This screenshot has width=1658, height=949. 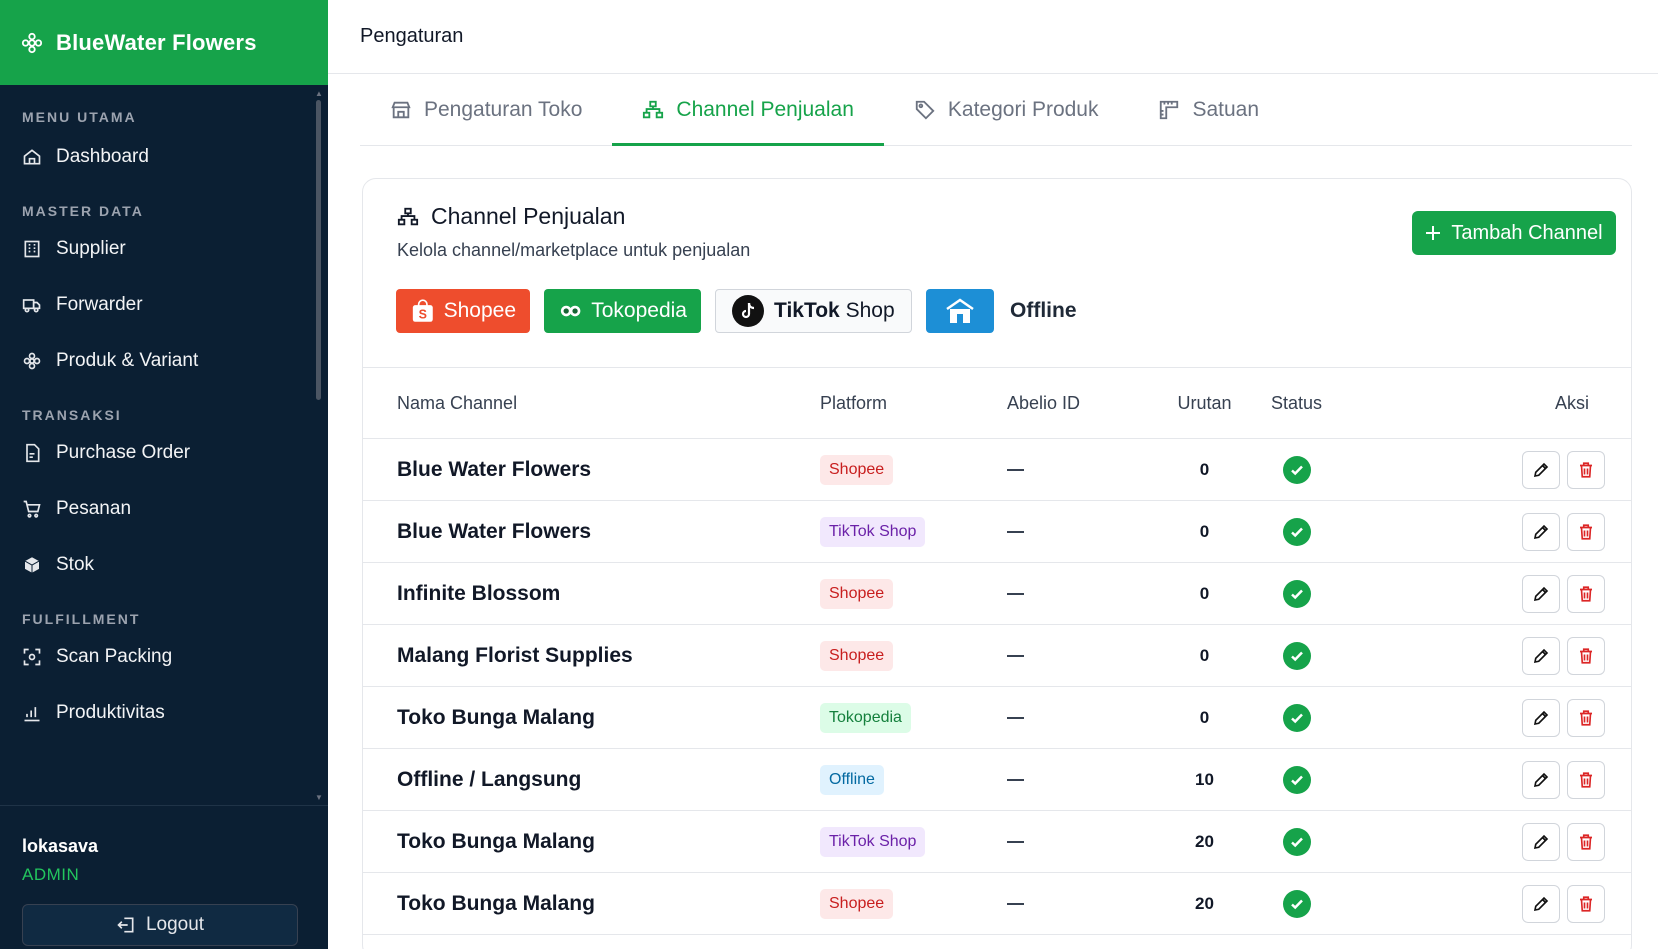 What do you see at coordinates (319, 94) in the screenshot?
I see `scroll-up-icon: ▲` at bounding box center [319, 94].